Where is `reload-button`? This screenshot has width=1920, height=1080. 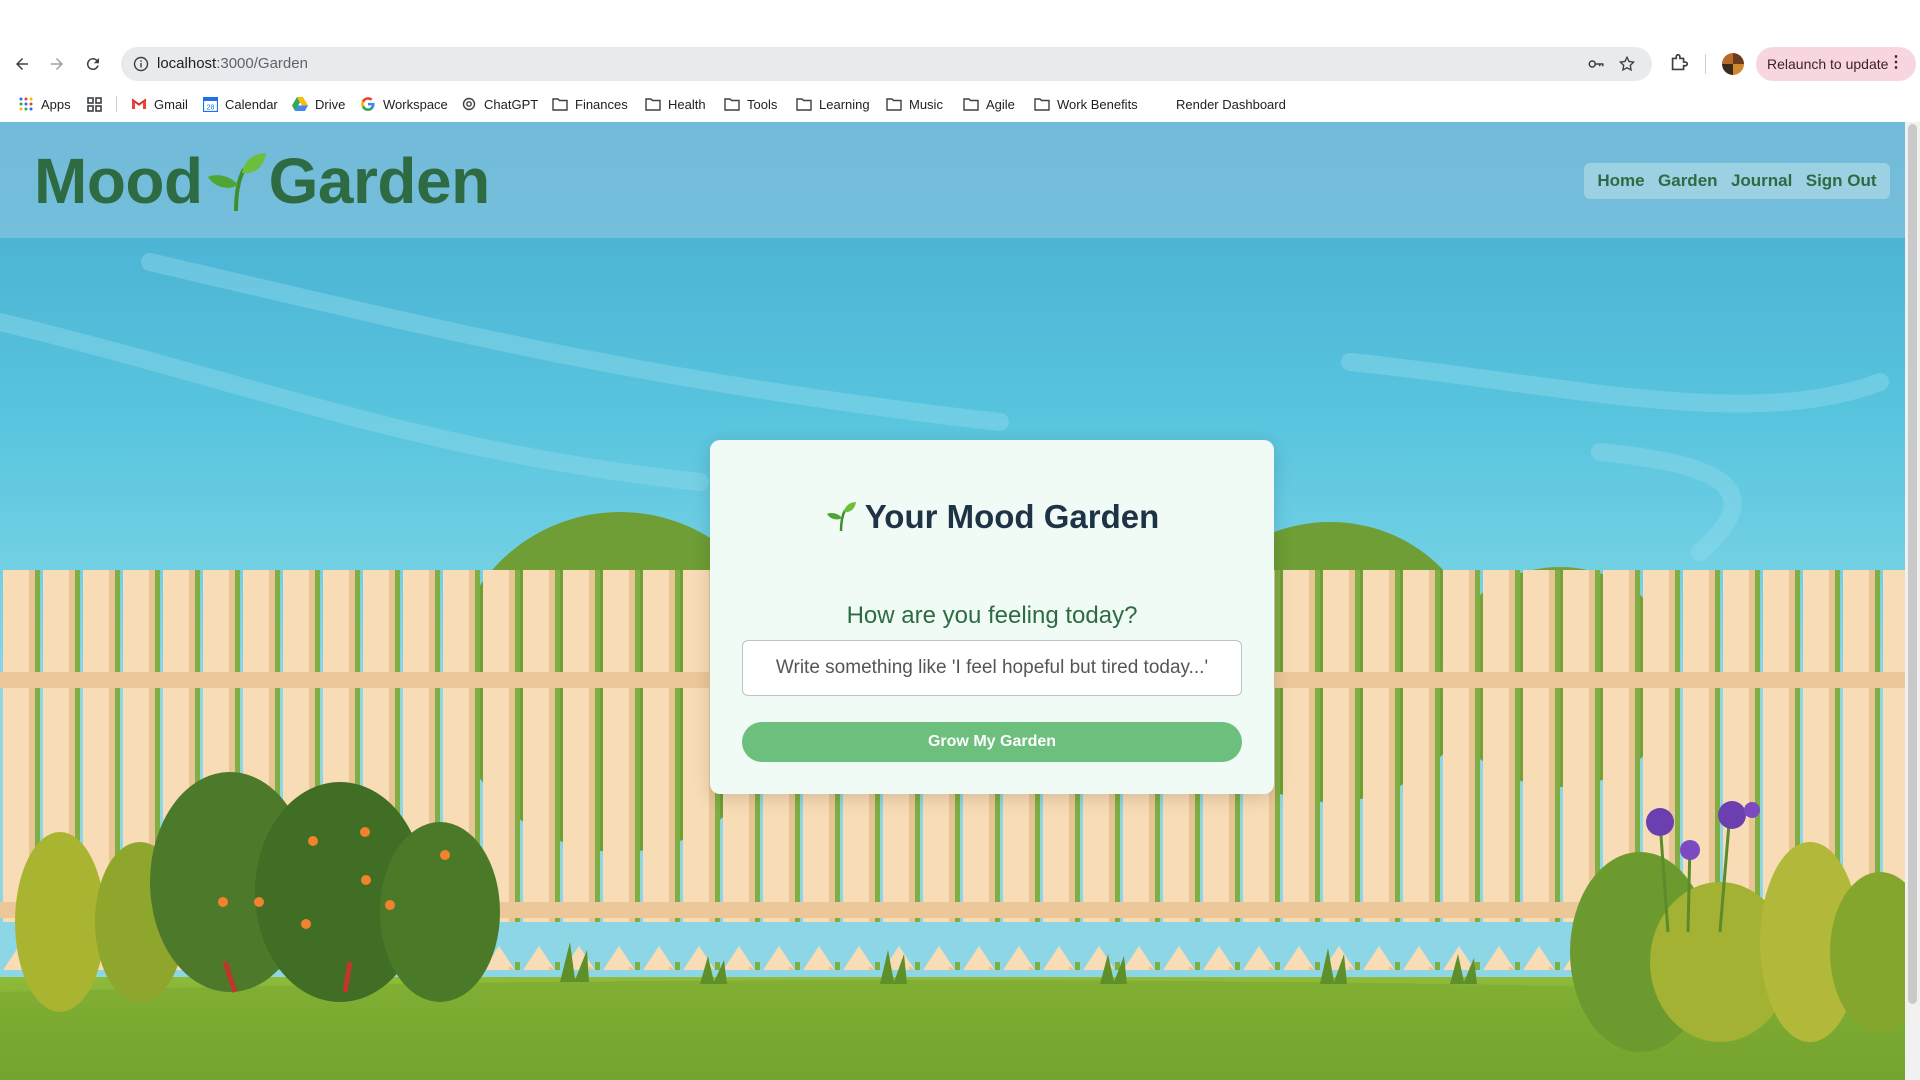
reload-button is located at coordinates (93, 64).